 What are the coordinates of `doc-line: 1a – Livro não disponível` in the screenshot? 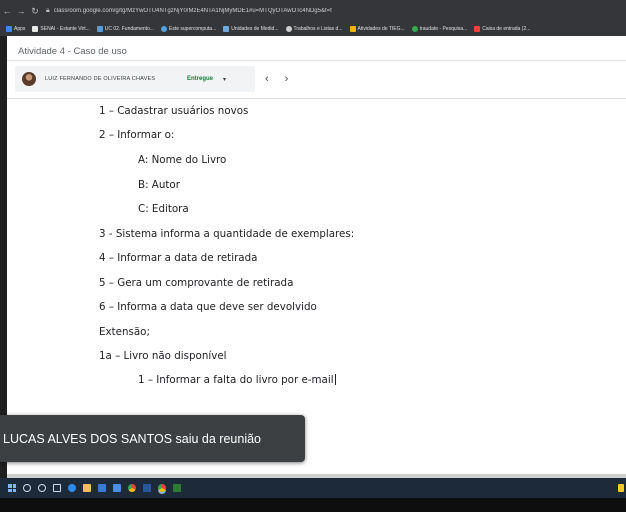 It's located at (163, 356).